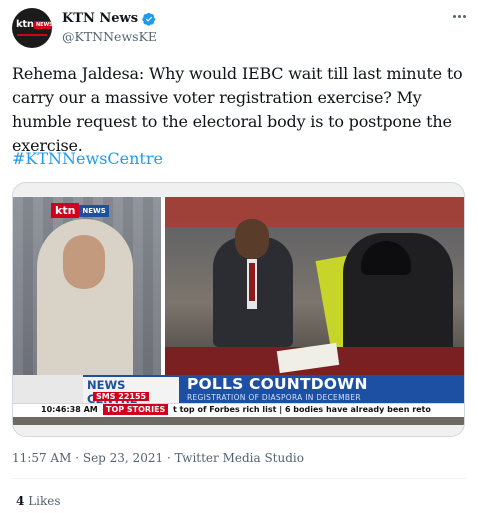 The image size is (478, 513). I want to click on author-display-name: KTN News, so click(100, 18).